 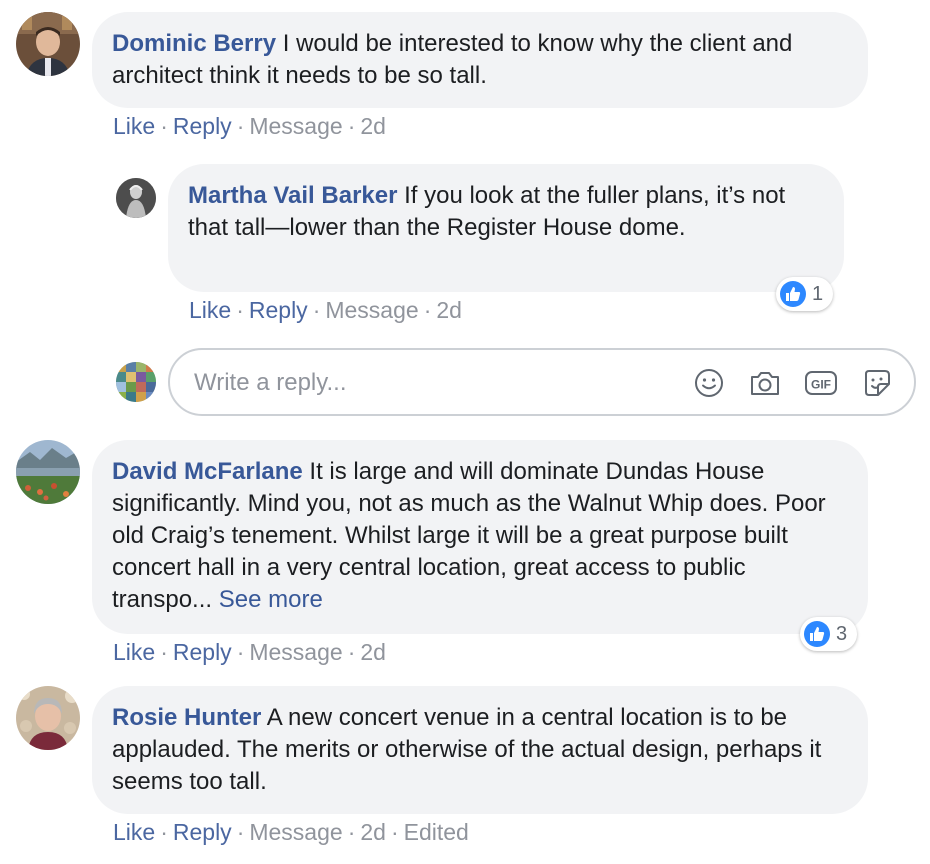 What do you see at coordinates (842, 633) in the screenshot?
I see `reaction-count: 3` at bounding box center [842, 633].